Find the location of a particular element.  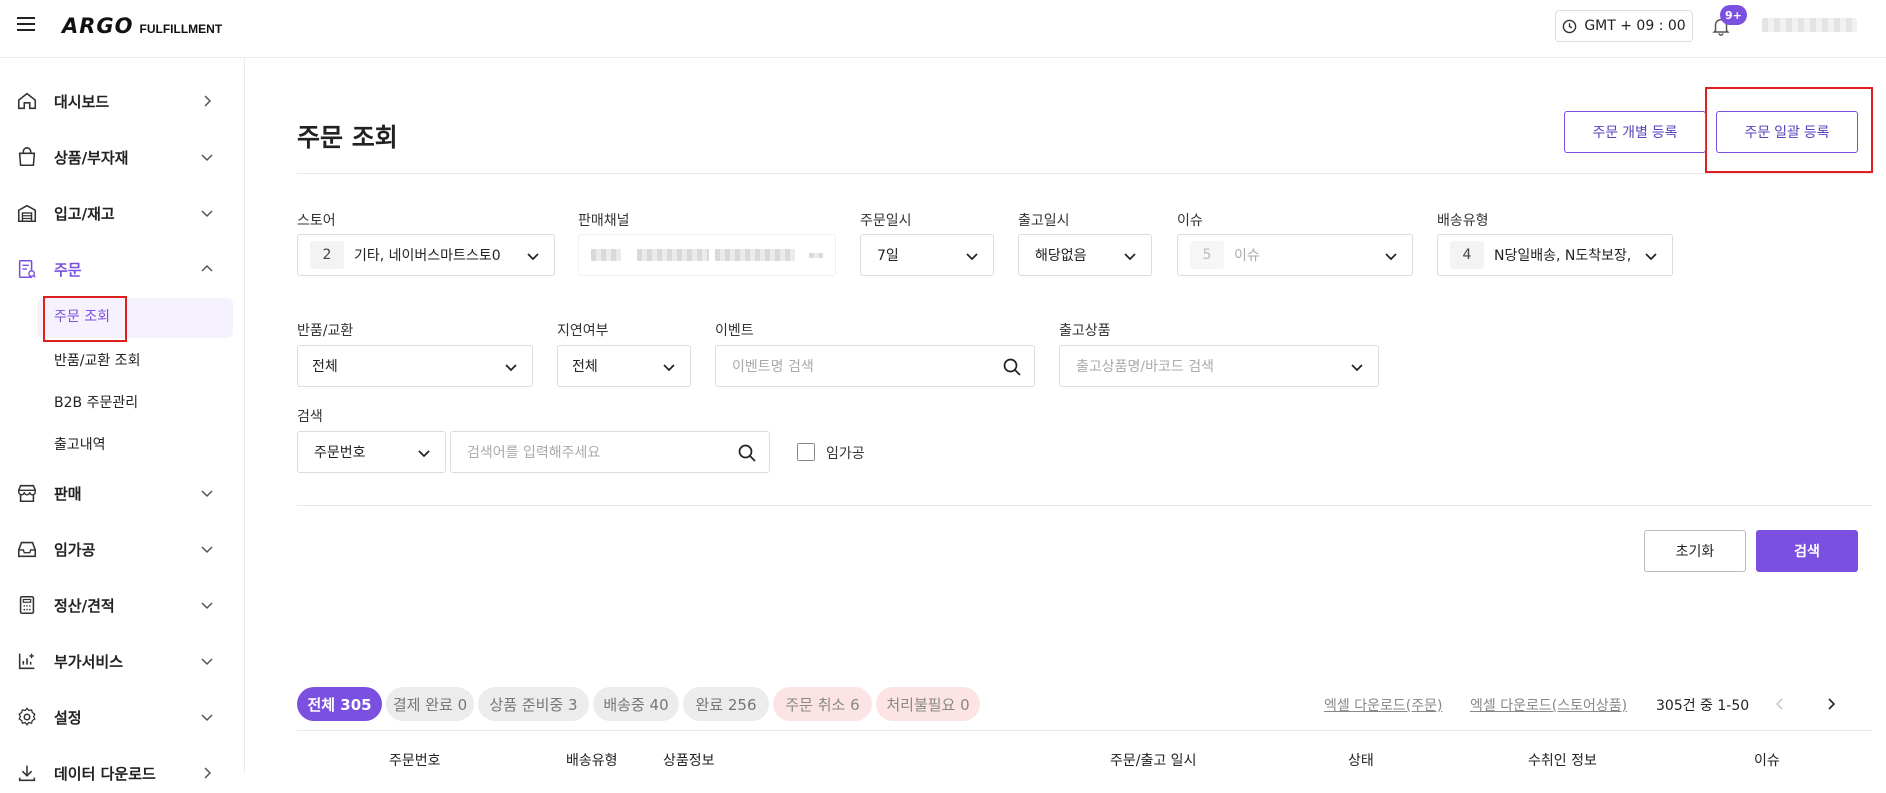

filter-divider is located at coordinates (1084, 505).